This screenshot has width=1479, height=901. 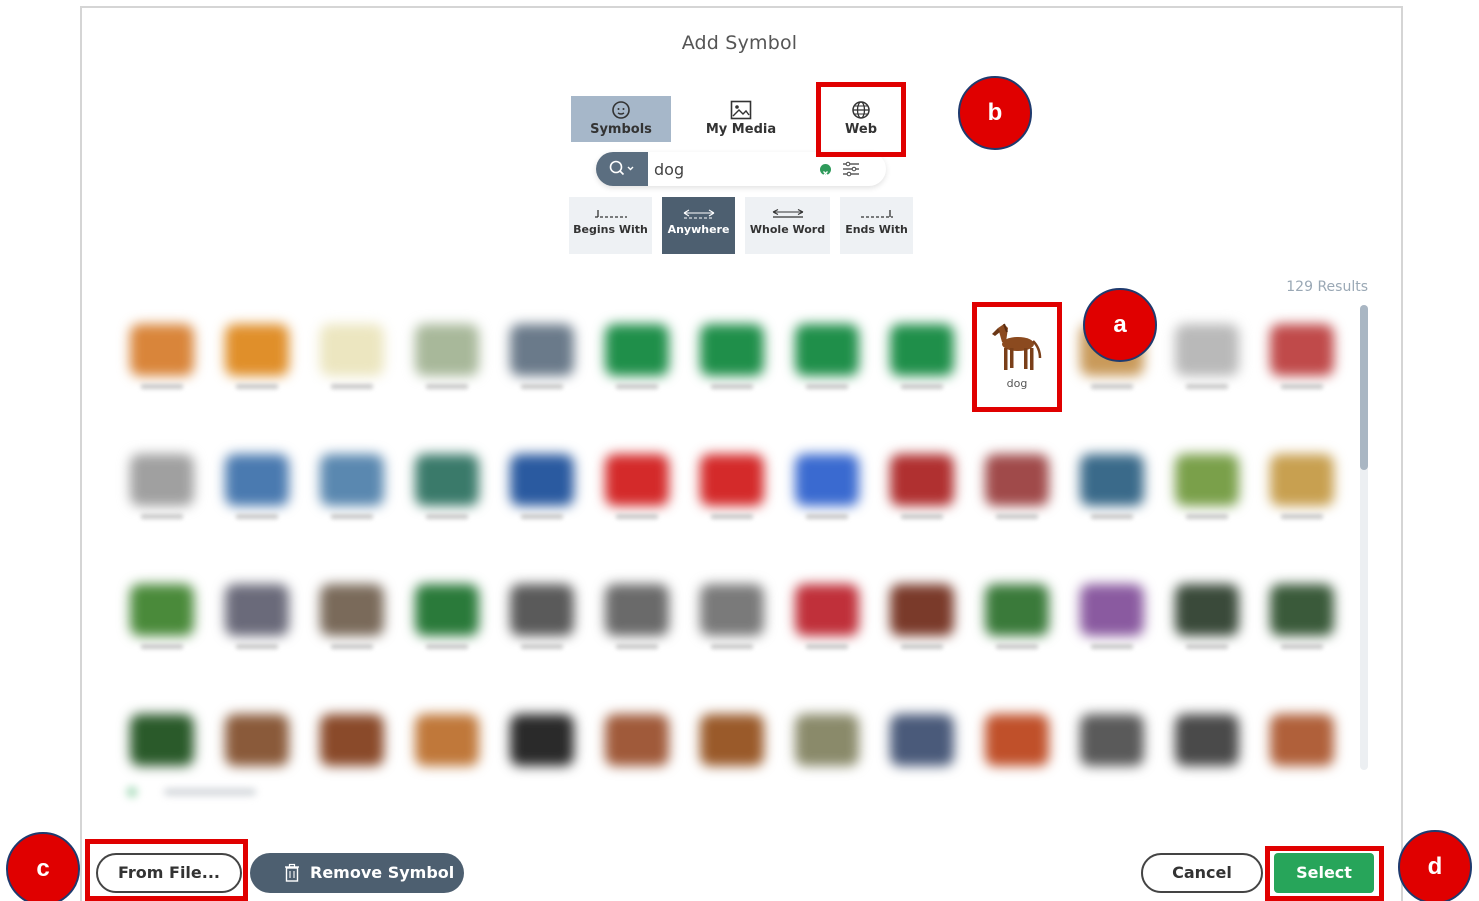 What do you see at coordinates (357, 873) in the screenshot?
I see `remove-symbol-button: Remove Symbol` at bounding box center [357, 873].